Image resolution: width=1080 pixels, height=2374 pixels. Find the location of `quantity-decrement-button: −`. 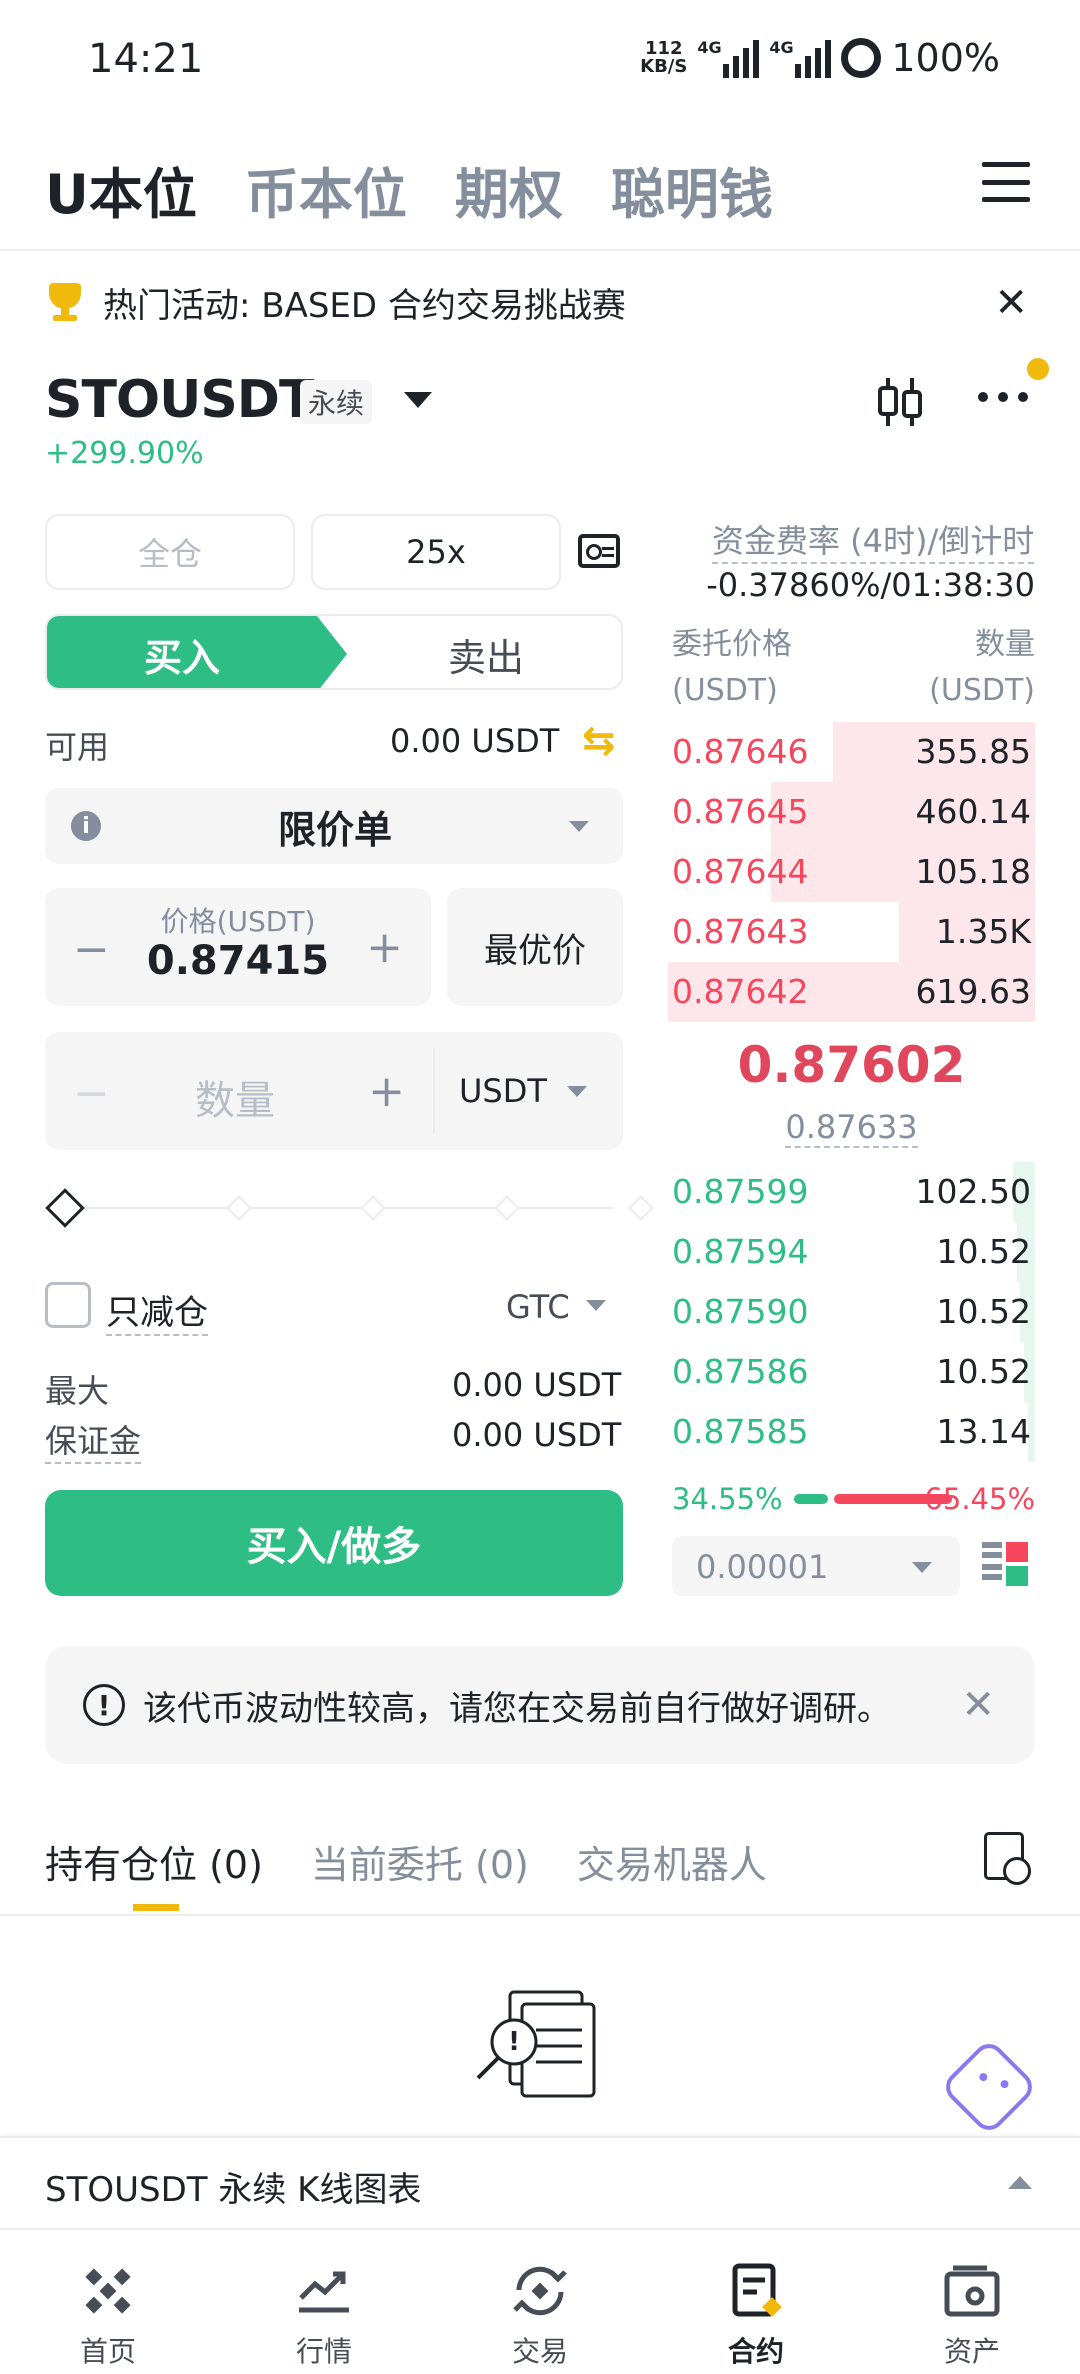

quantity-decrement-button: − is located at coordinates (91, 1093).